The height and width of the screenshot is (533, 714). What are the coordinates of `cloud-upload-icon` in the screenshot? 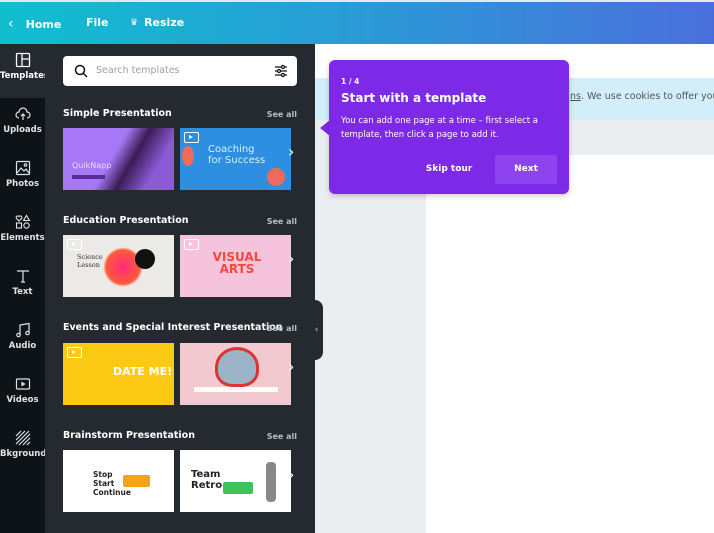 It's located at (22, 113).